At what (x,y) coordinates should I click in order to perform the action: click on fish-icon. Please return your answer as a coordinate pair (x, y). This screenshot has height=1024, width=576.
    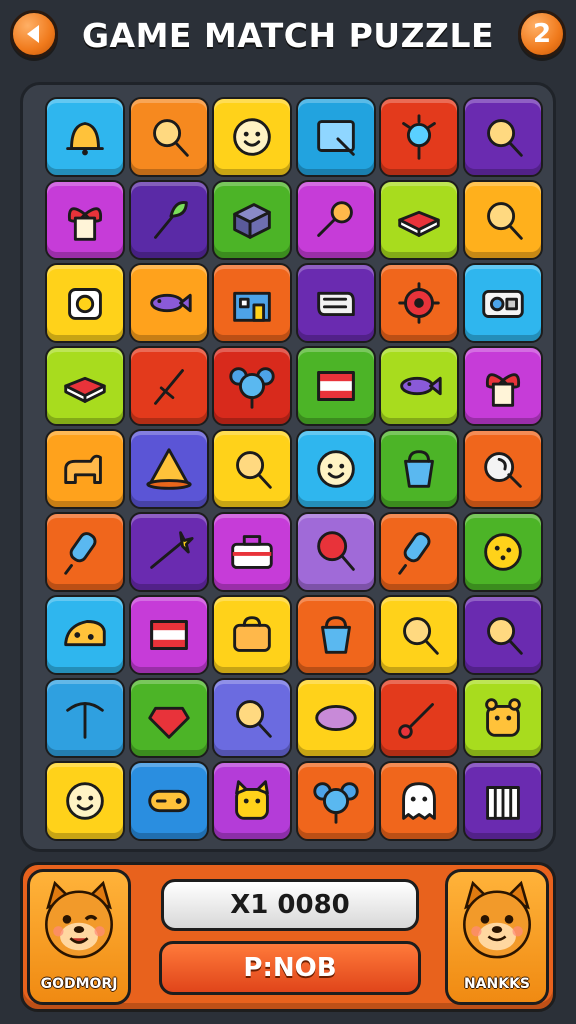
    Looking at the image, I should click on (421, 386).